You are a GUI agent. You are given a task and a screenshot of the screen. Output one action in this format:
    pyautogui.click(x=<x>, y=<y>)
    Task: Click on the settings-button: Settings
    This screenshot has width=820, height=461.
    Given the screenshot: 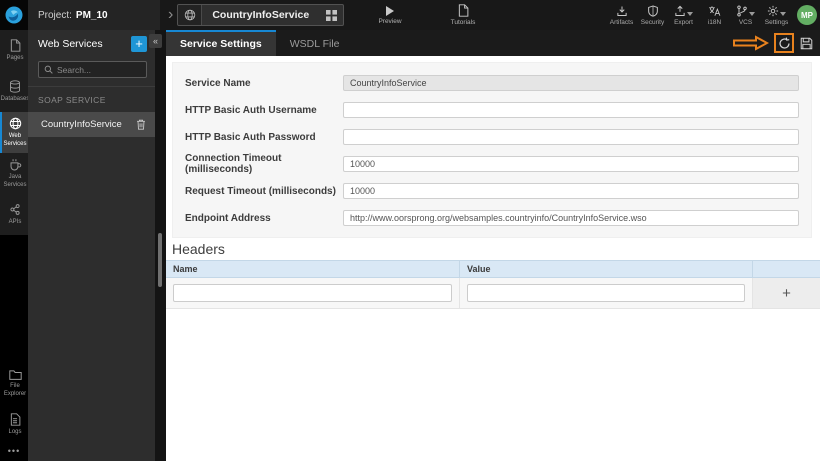 What is the action you would take?
    pyautogui.click(x=776, y=15)
    